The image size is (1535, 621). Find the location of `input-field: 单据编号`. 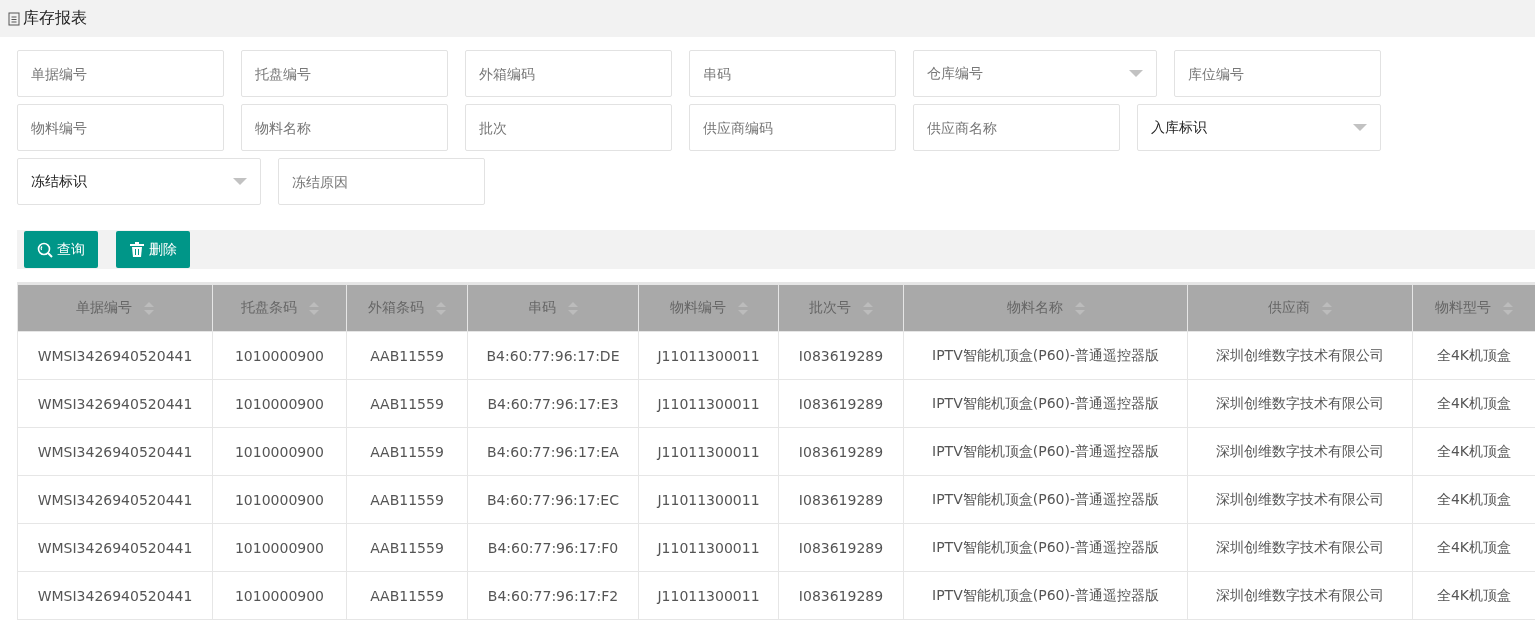

input-field: 单据编号 is located at coordinates (120, 73).